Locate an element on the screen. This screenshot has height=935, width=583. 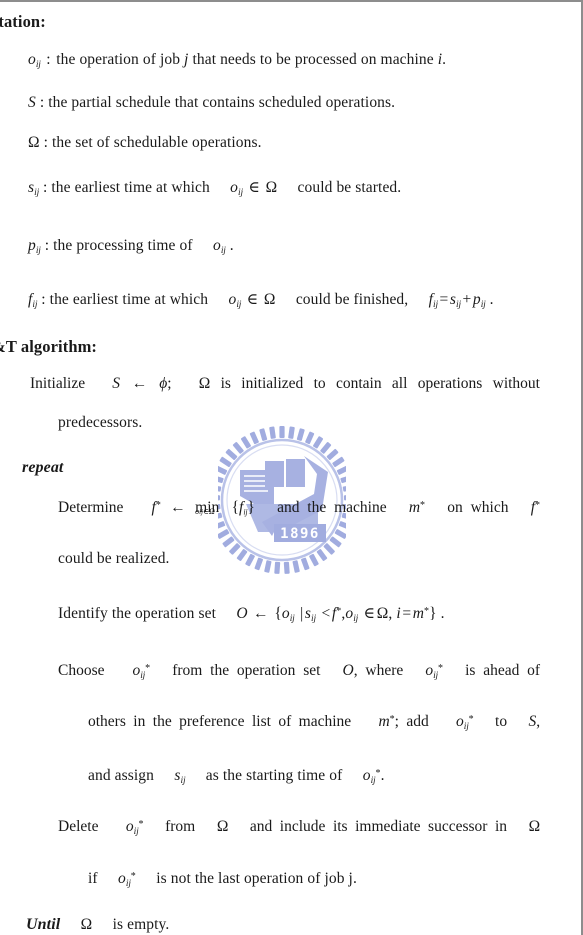
notation-item-omega: Ω : the set of schedulable operations. is located at coordinates (145, 143).